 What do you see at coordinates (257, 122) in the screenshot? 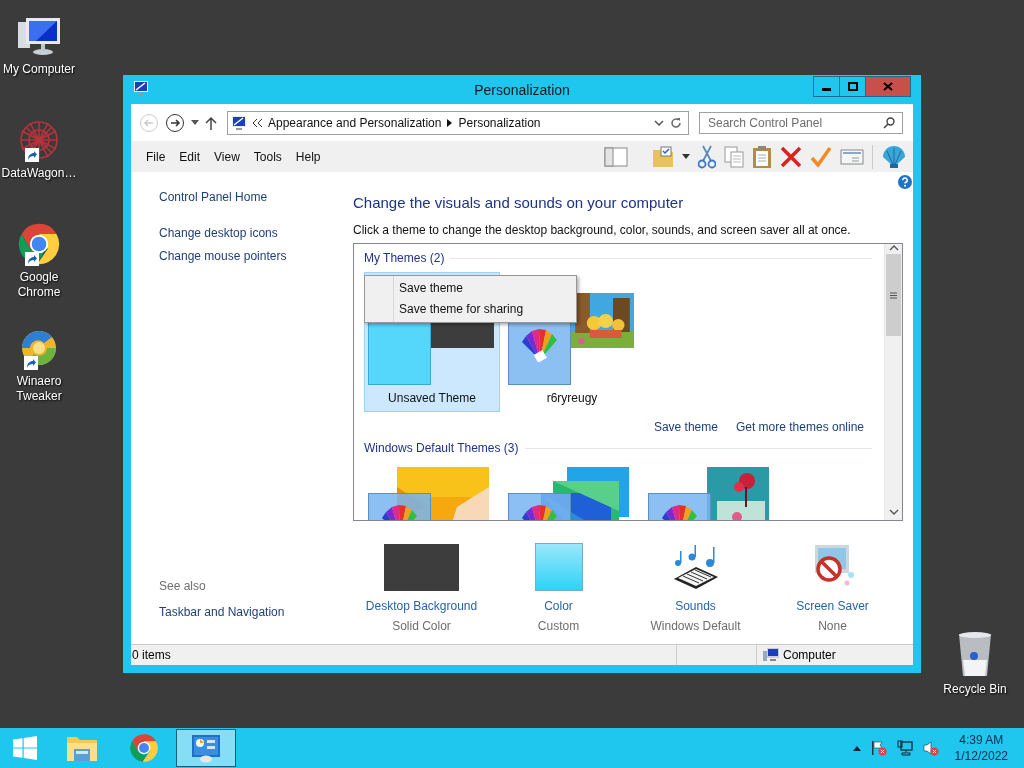
I see `double-chevron-icon` at bounding box center [257, 122].